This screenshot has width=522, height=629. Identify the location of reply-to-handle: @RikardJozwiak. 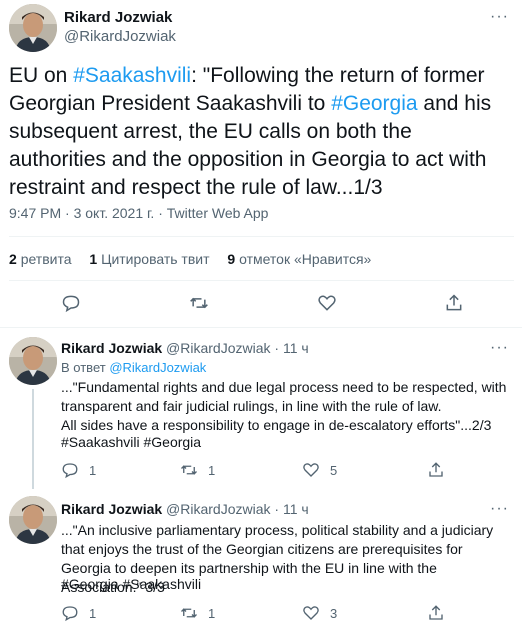
(157, 367).